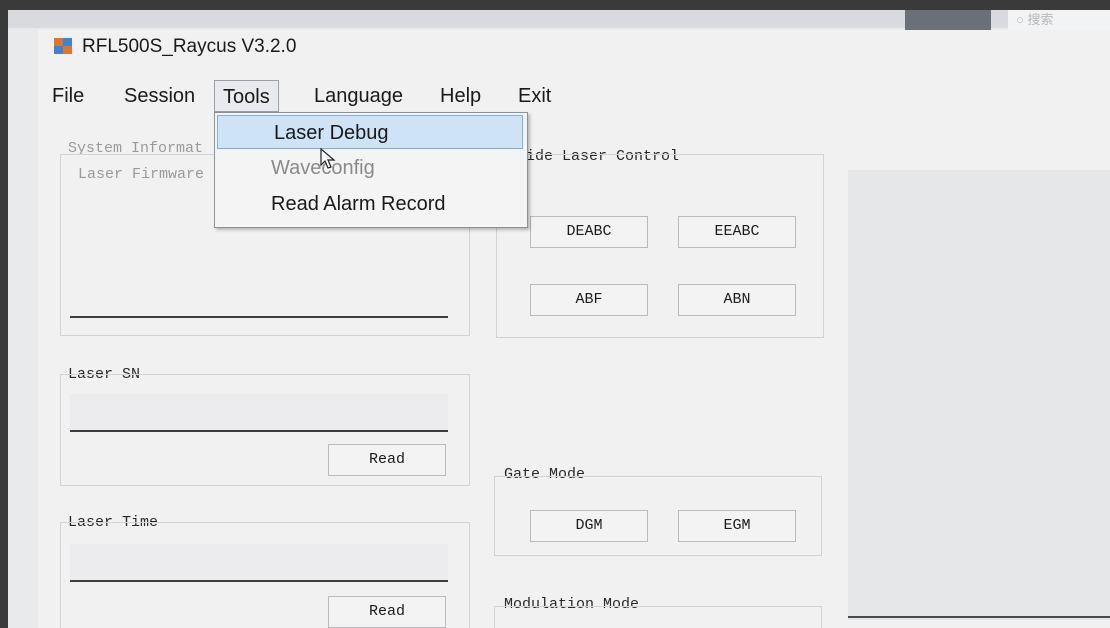  What do you see at coordinates (246, 96) in the screenshot?
I see `menu-tools: Tools` at bounding box center [246, 96].